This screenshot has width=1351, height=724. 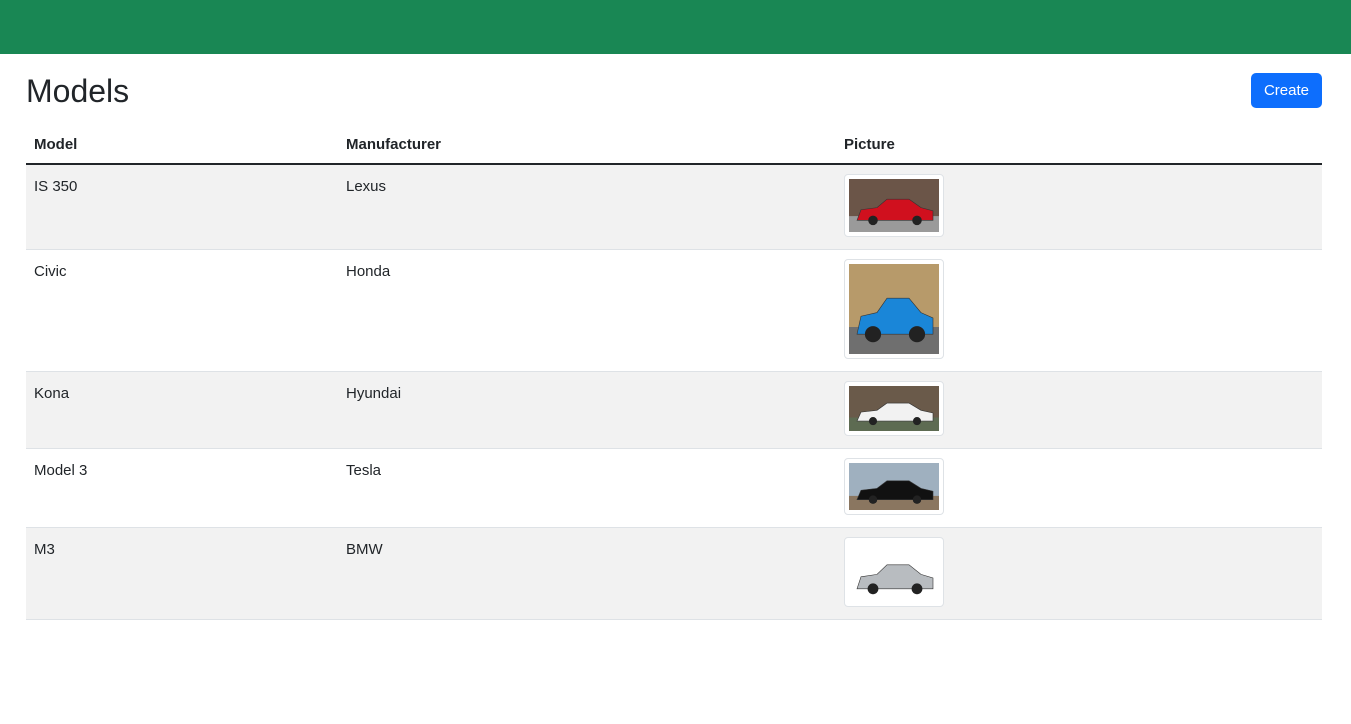 I want to click on table-row: M3 BMW, so click(x=674, y=573).